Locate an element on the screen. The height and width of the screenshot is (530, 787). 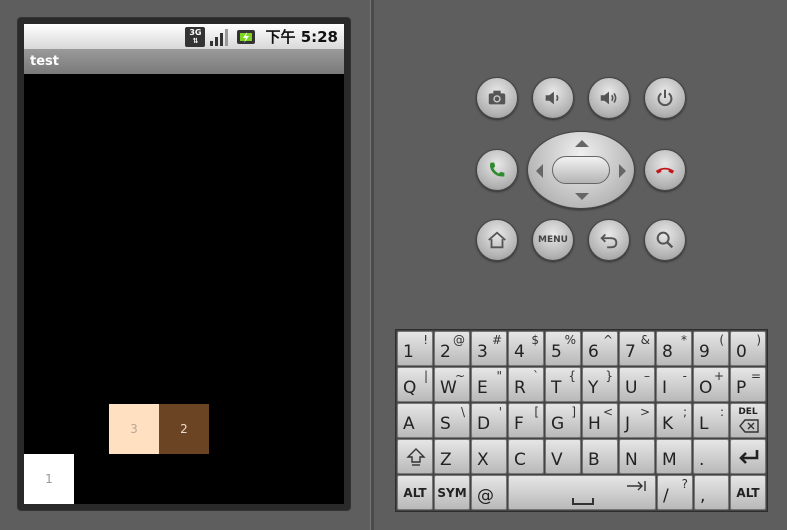
key-alt: % is located at coordinates (570, 340).